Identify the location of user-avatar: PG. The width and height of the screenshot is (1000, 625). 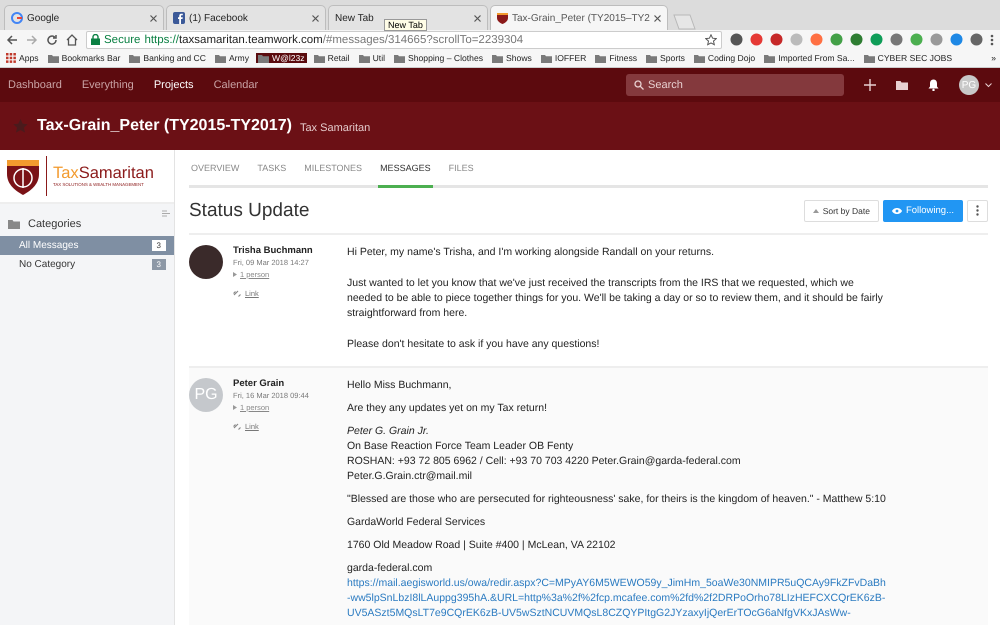
(206, 395).